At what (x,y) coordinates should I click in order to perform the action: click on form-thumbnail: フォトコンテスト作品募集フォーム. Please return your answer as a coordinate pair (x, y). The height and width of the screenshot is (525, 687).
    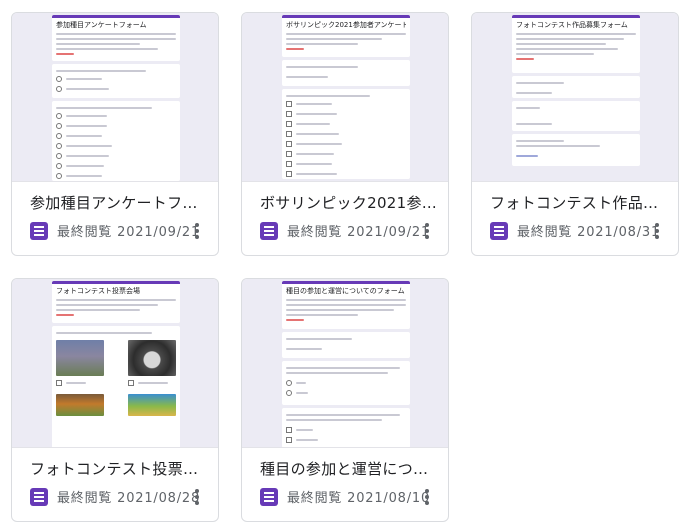
    Looking at the image, I should click on (575, 97).